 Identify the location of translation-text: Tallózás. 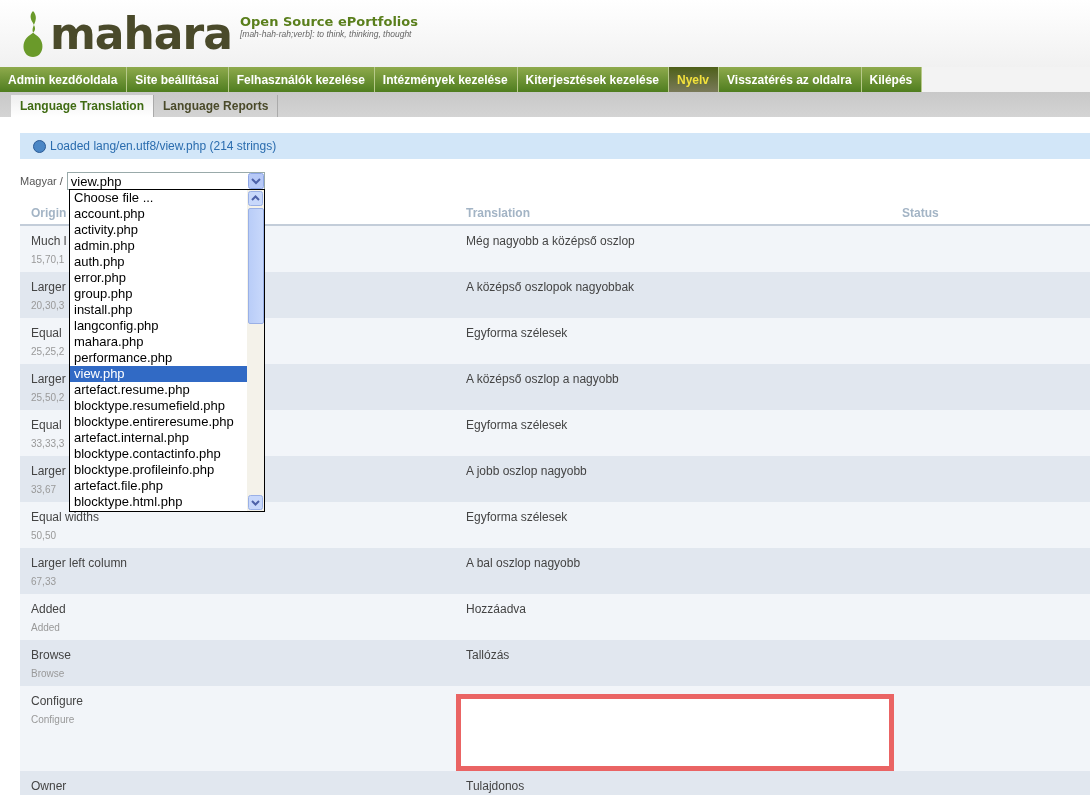
(488, 655).